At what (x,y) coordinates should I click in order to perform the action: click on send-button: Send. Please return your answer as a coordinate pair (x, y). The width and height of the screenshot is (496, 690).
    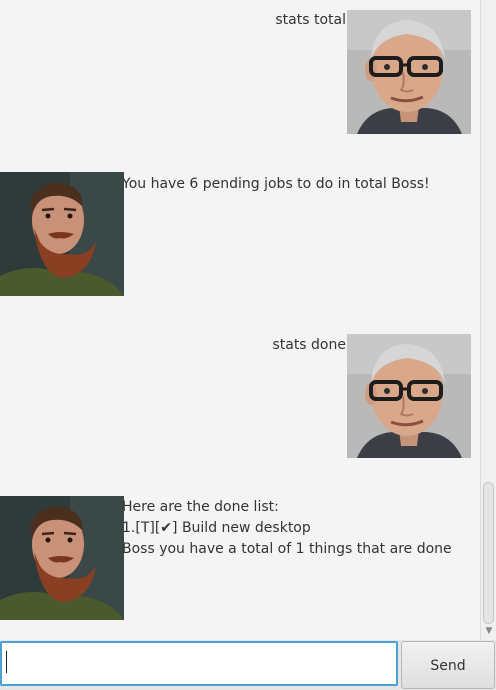
    Looking at the image, I should click on (448, 665).